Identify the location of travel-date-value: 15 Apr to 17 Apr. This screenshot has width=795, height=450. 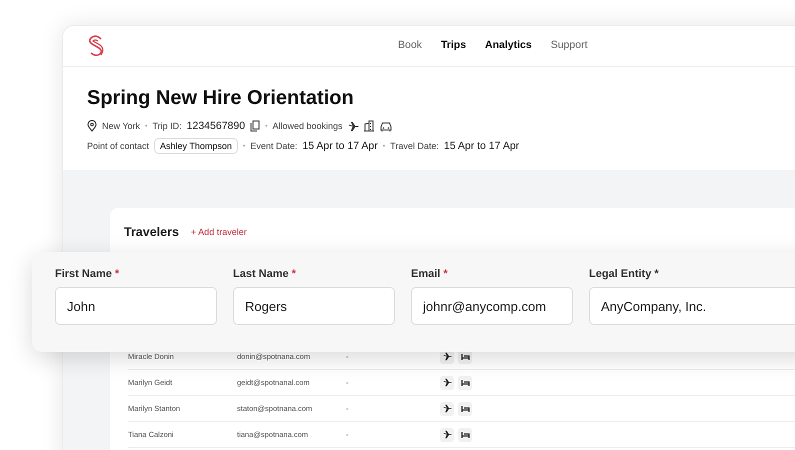
(482, 146).